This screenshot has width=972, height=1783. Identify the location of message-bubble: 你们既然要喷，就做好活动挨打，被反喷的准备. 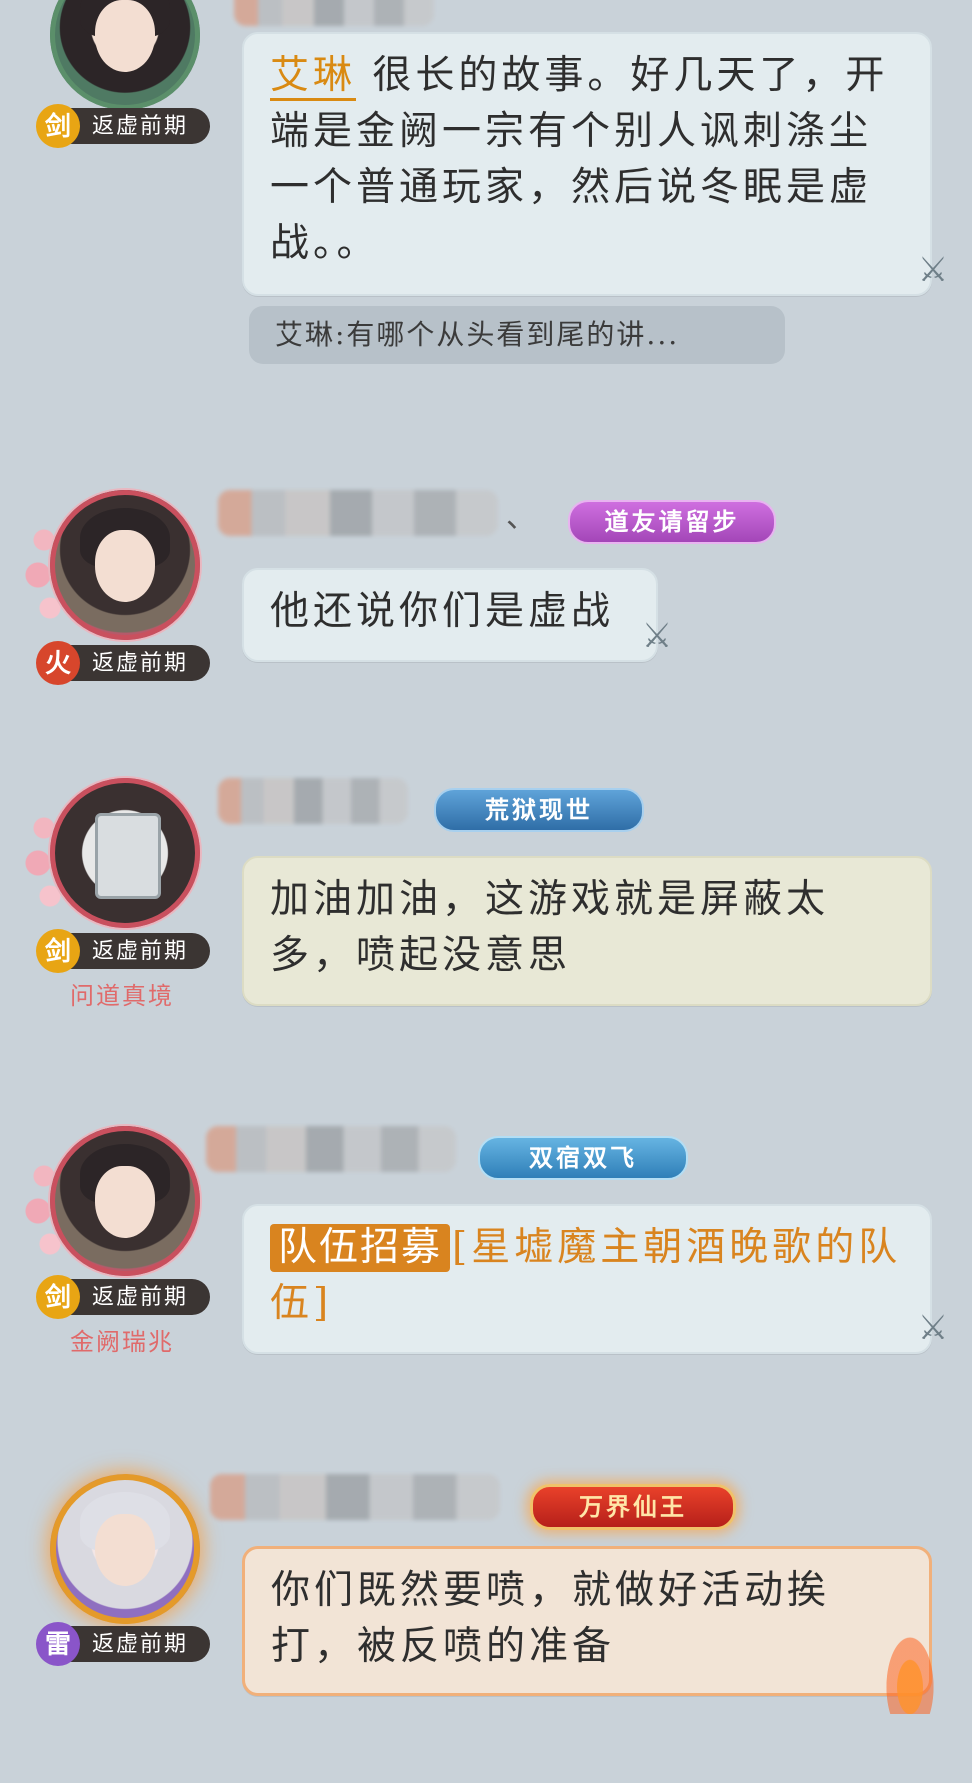
(587, 1621).